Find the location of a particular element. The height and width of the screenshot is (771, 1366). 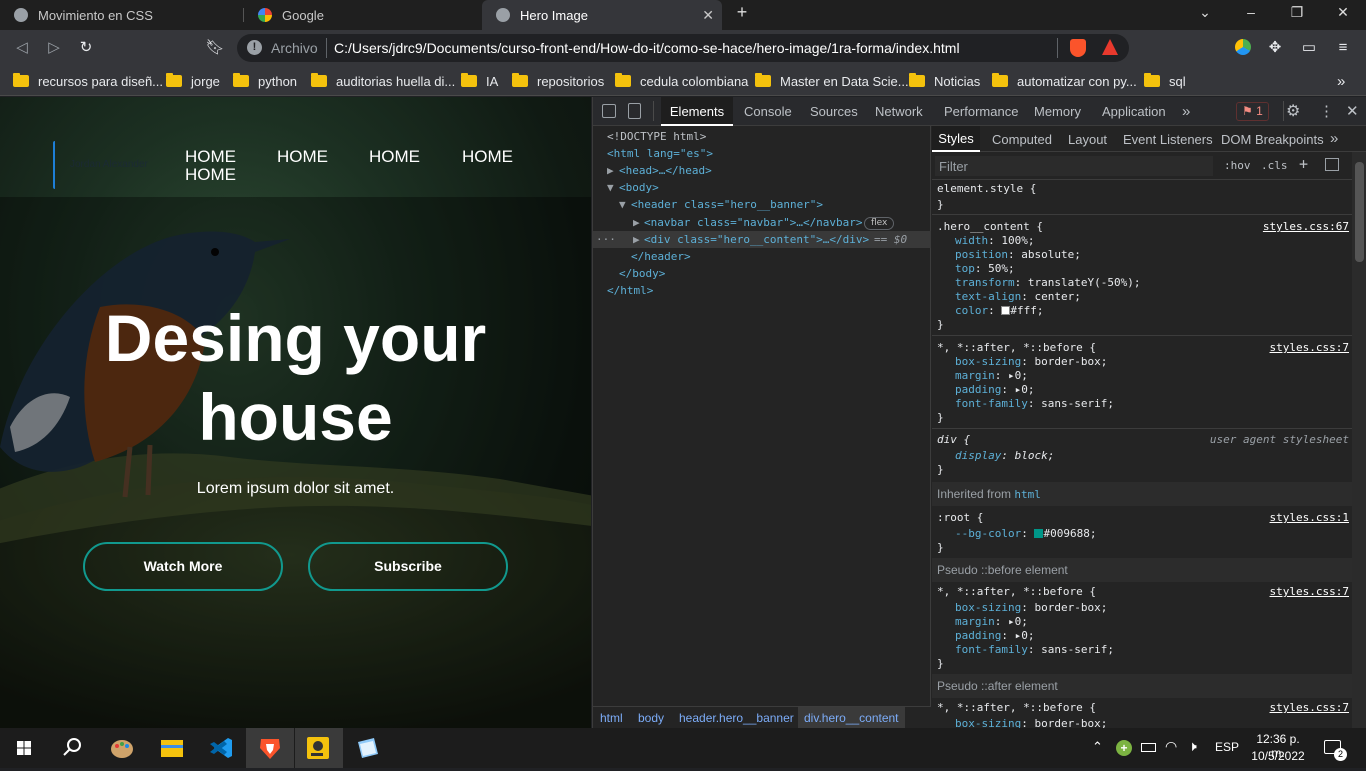

inherited-tag-link: html is located at coordinates (1027, 494).